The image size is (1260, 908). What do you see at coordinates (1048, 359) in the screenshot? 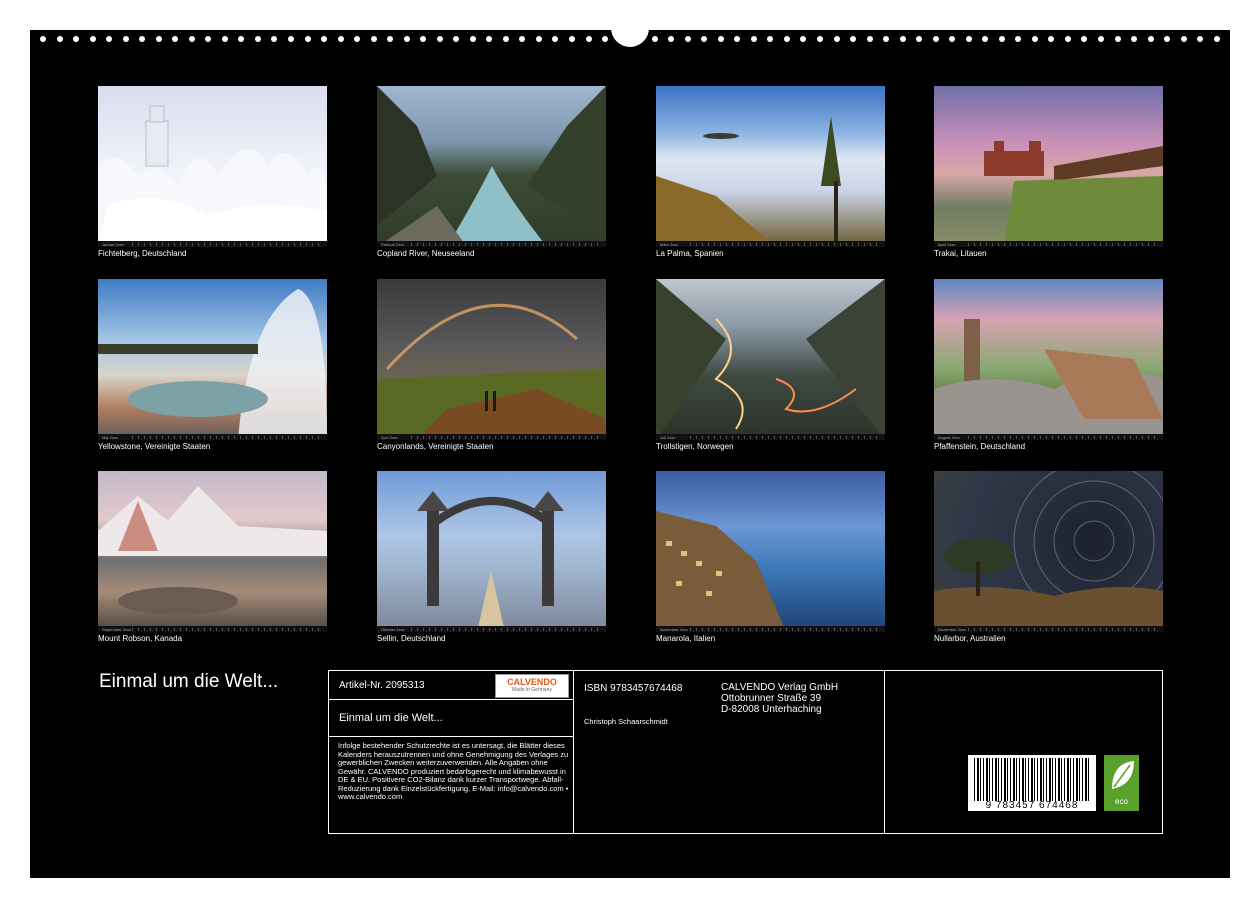
I see `photo-pfaffenstein: August 2xxx` at bounding box center [1048, 359].